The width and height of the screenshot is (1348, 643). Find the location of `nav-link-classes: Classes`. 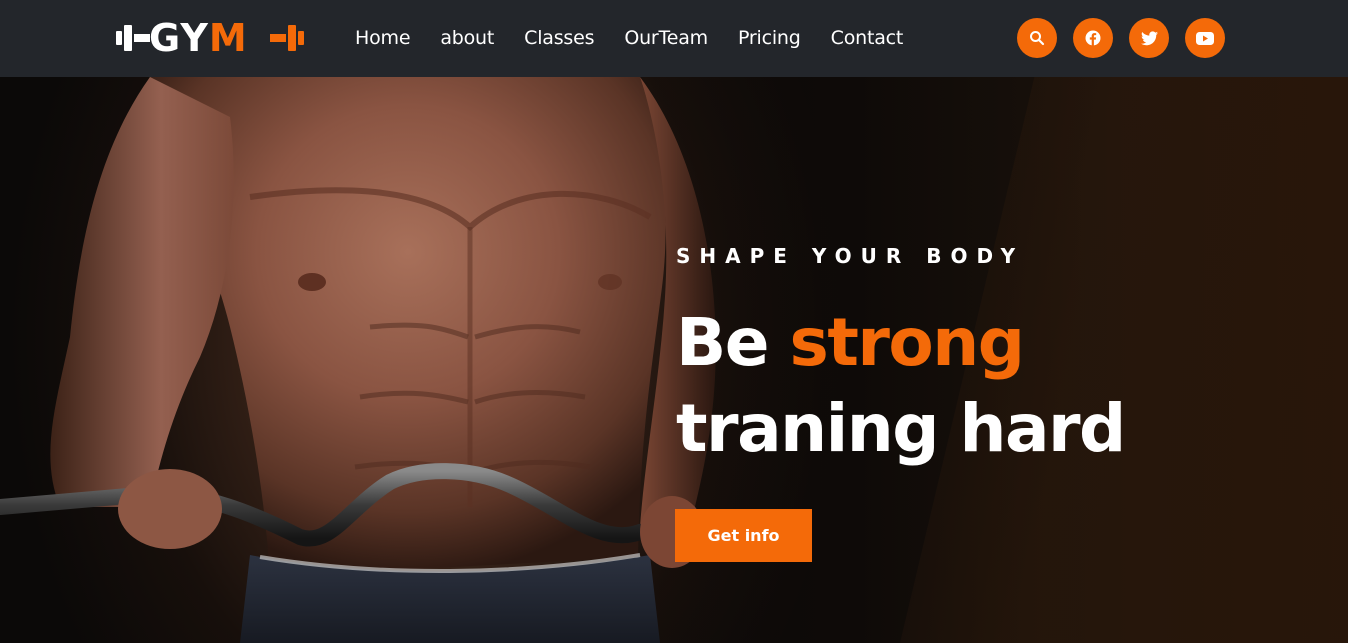

nav-link-classes: Classes is located at coordinates (559, 38).